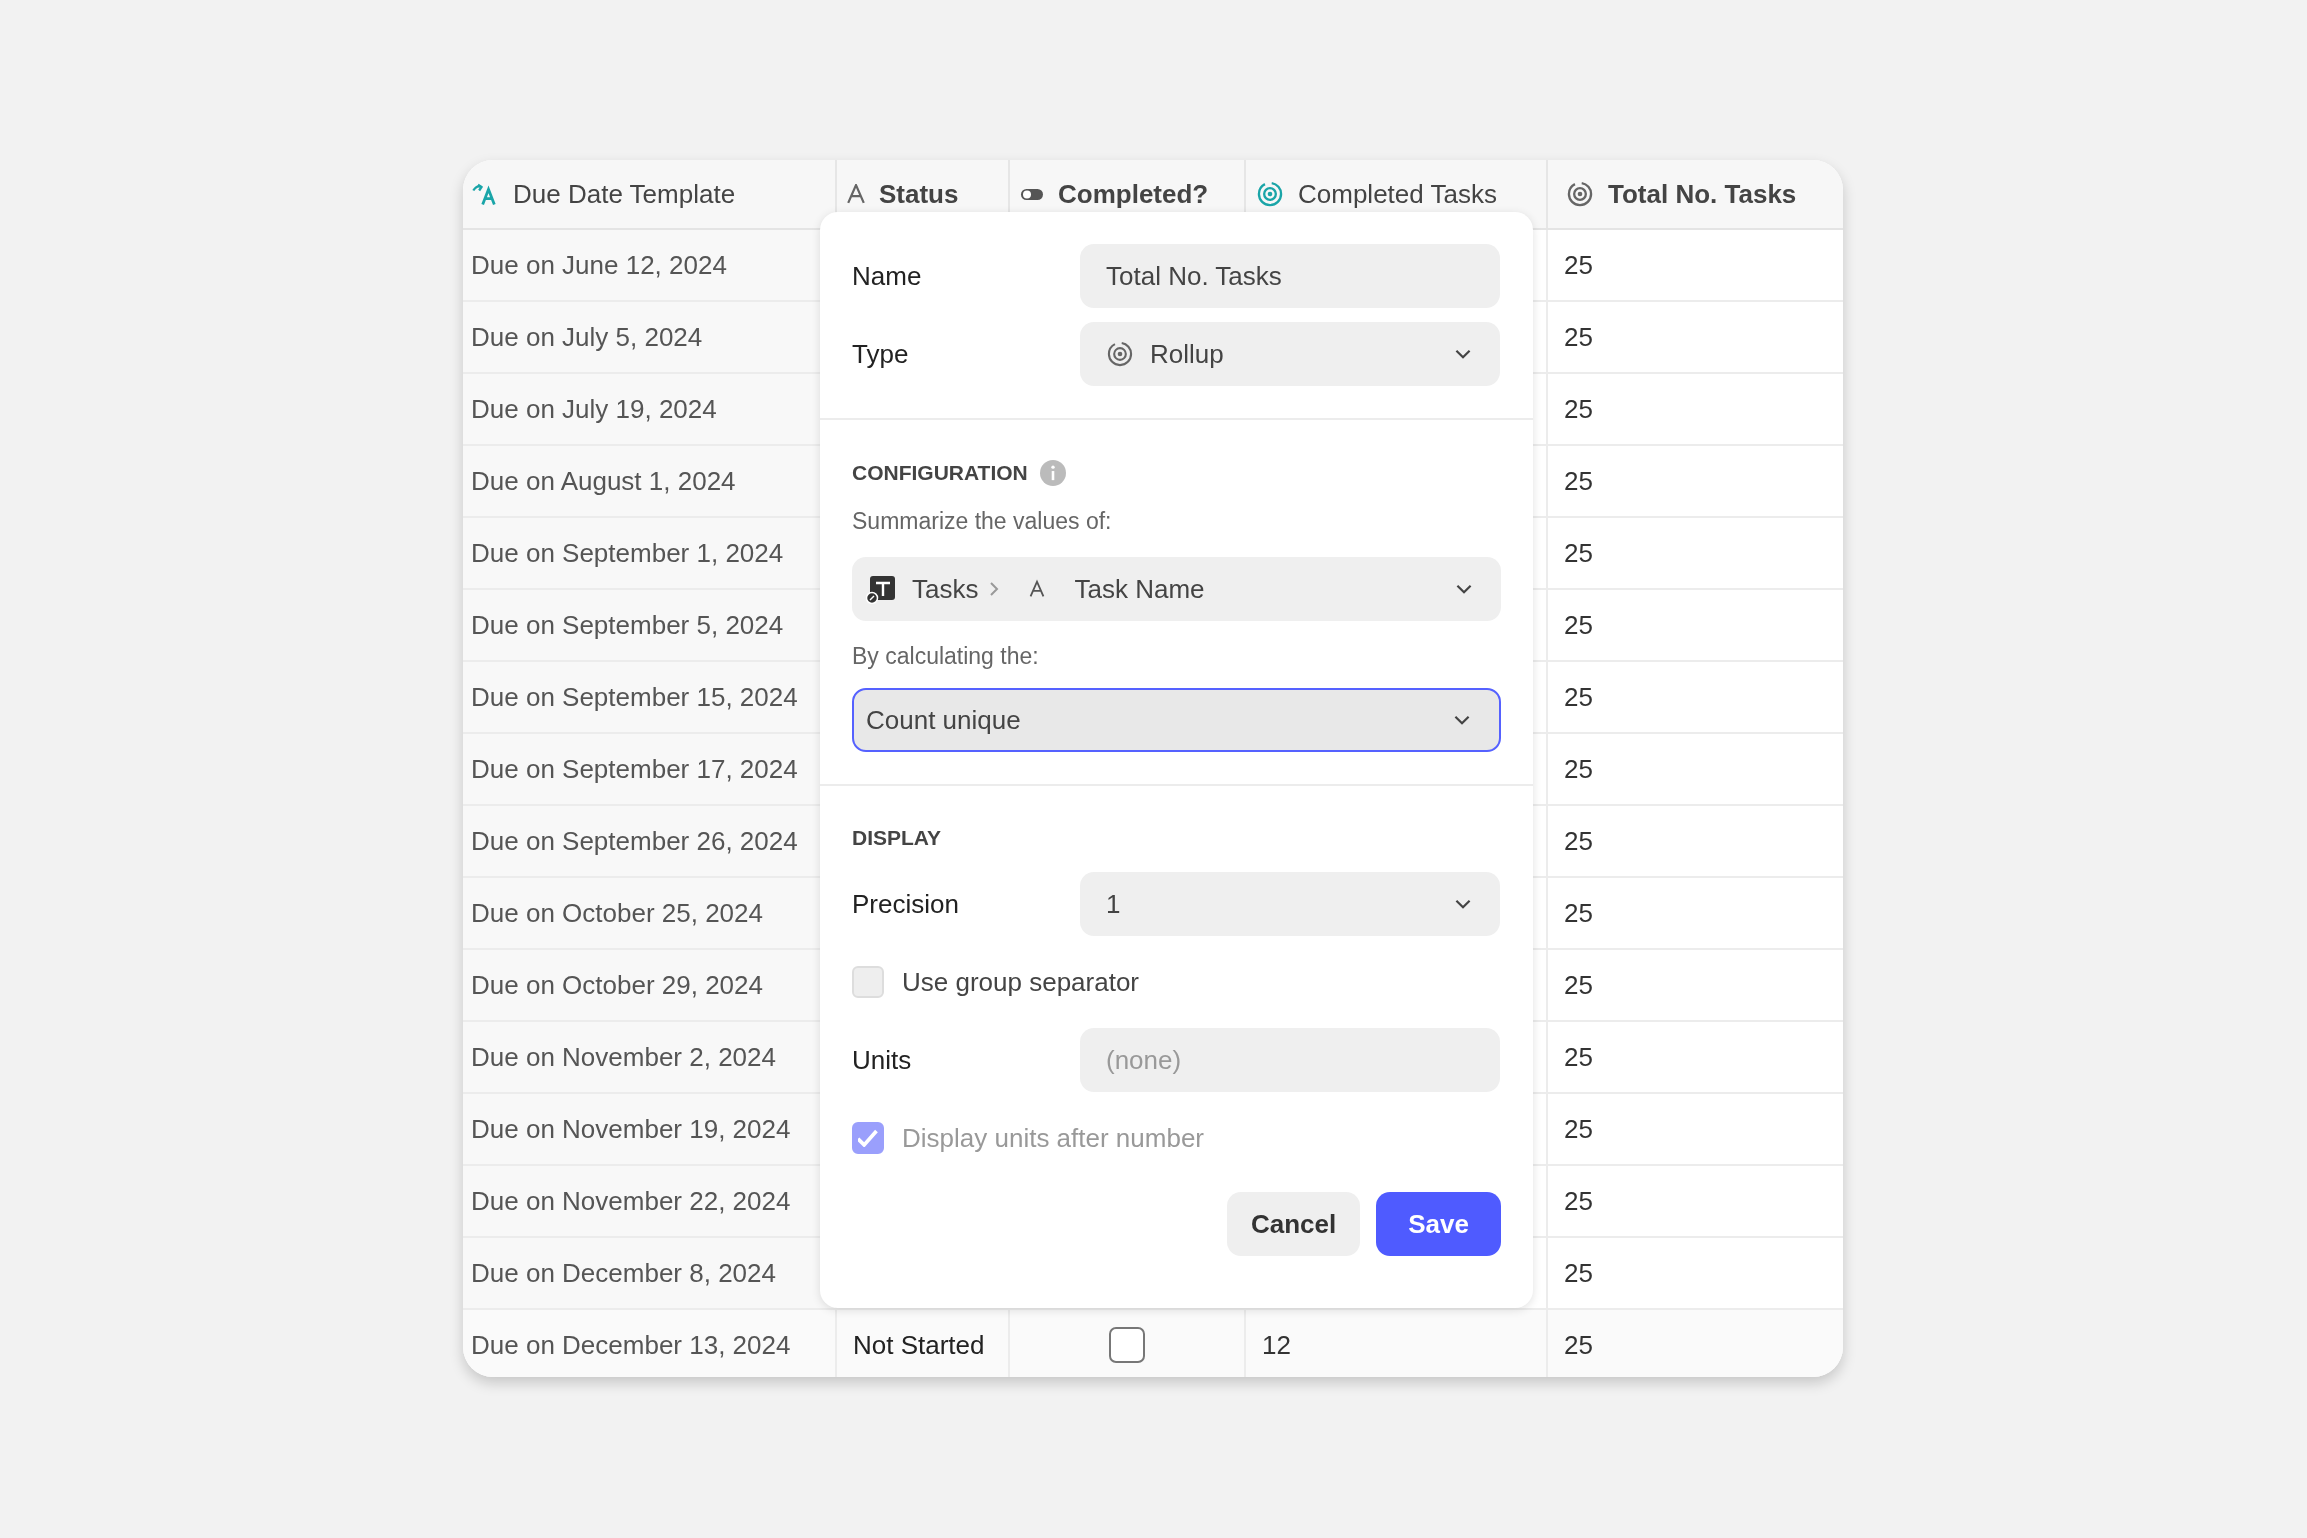 The image size is (2307, 1538). What do you see at coordinates (1021, 982) in the screenshot?
I see `checkbox-label: Use group separator` at bounding box center [1021, 982].